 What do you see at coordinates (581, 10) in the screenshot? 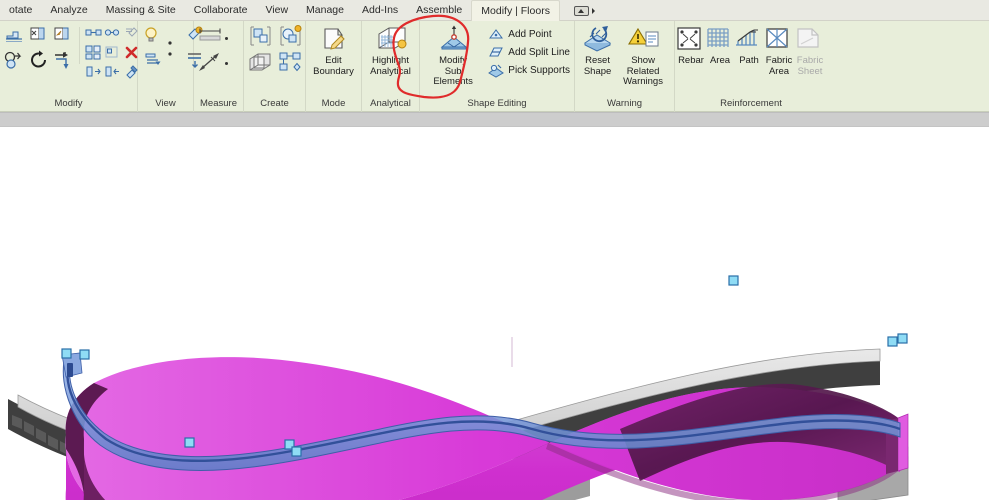
I see `ribbon-minimize-icon` at bounding box center [581, 10].